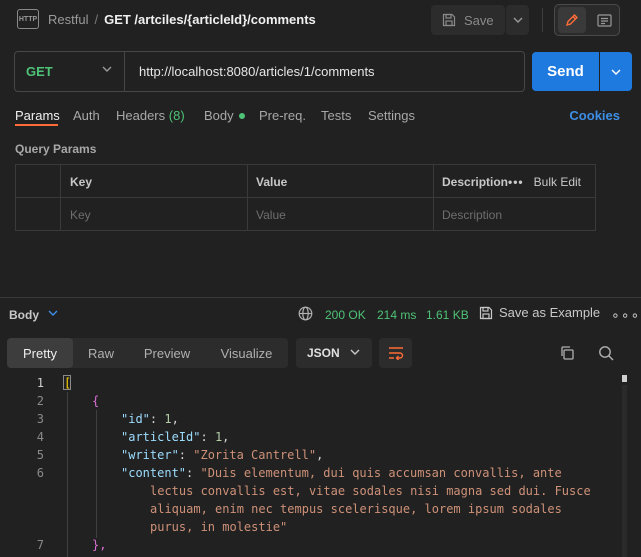 Image resolution: width=641 pixels, height=557 pixels. What do you see at coordinates (516, 182) in the screenshot?
I see `more-options-icon: •••` at bounding box center [516, 182].